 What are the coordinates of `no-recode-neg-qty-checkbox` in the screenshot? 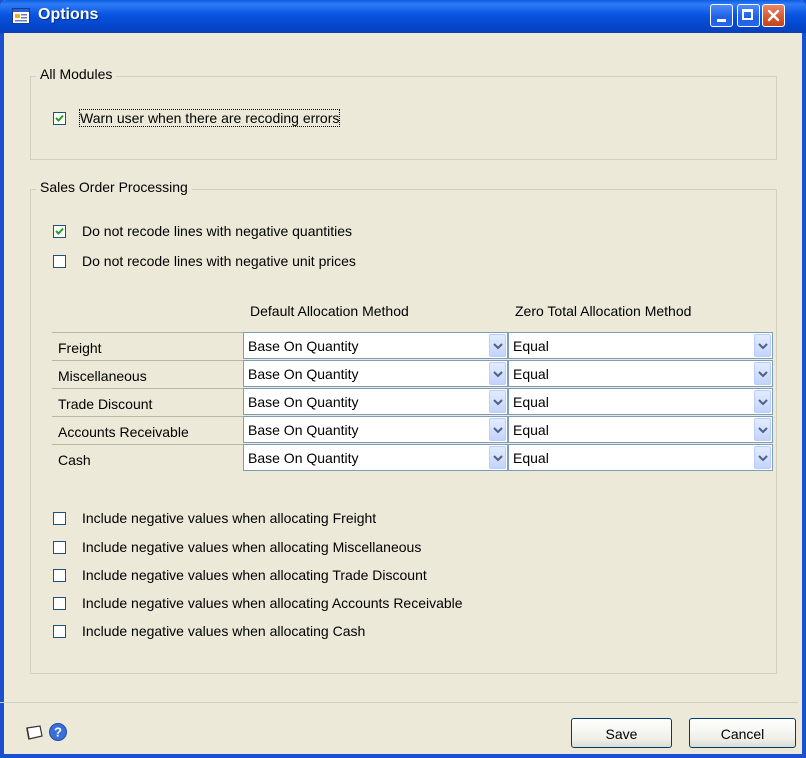 It's located at (59, 231).